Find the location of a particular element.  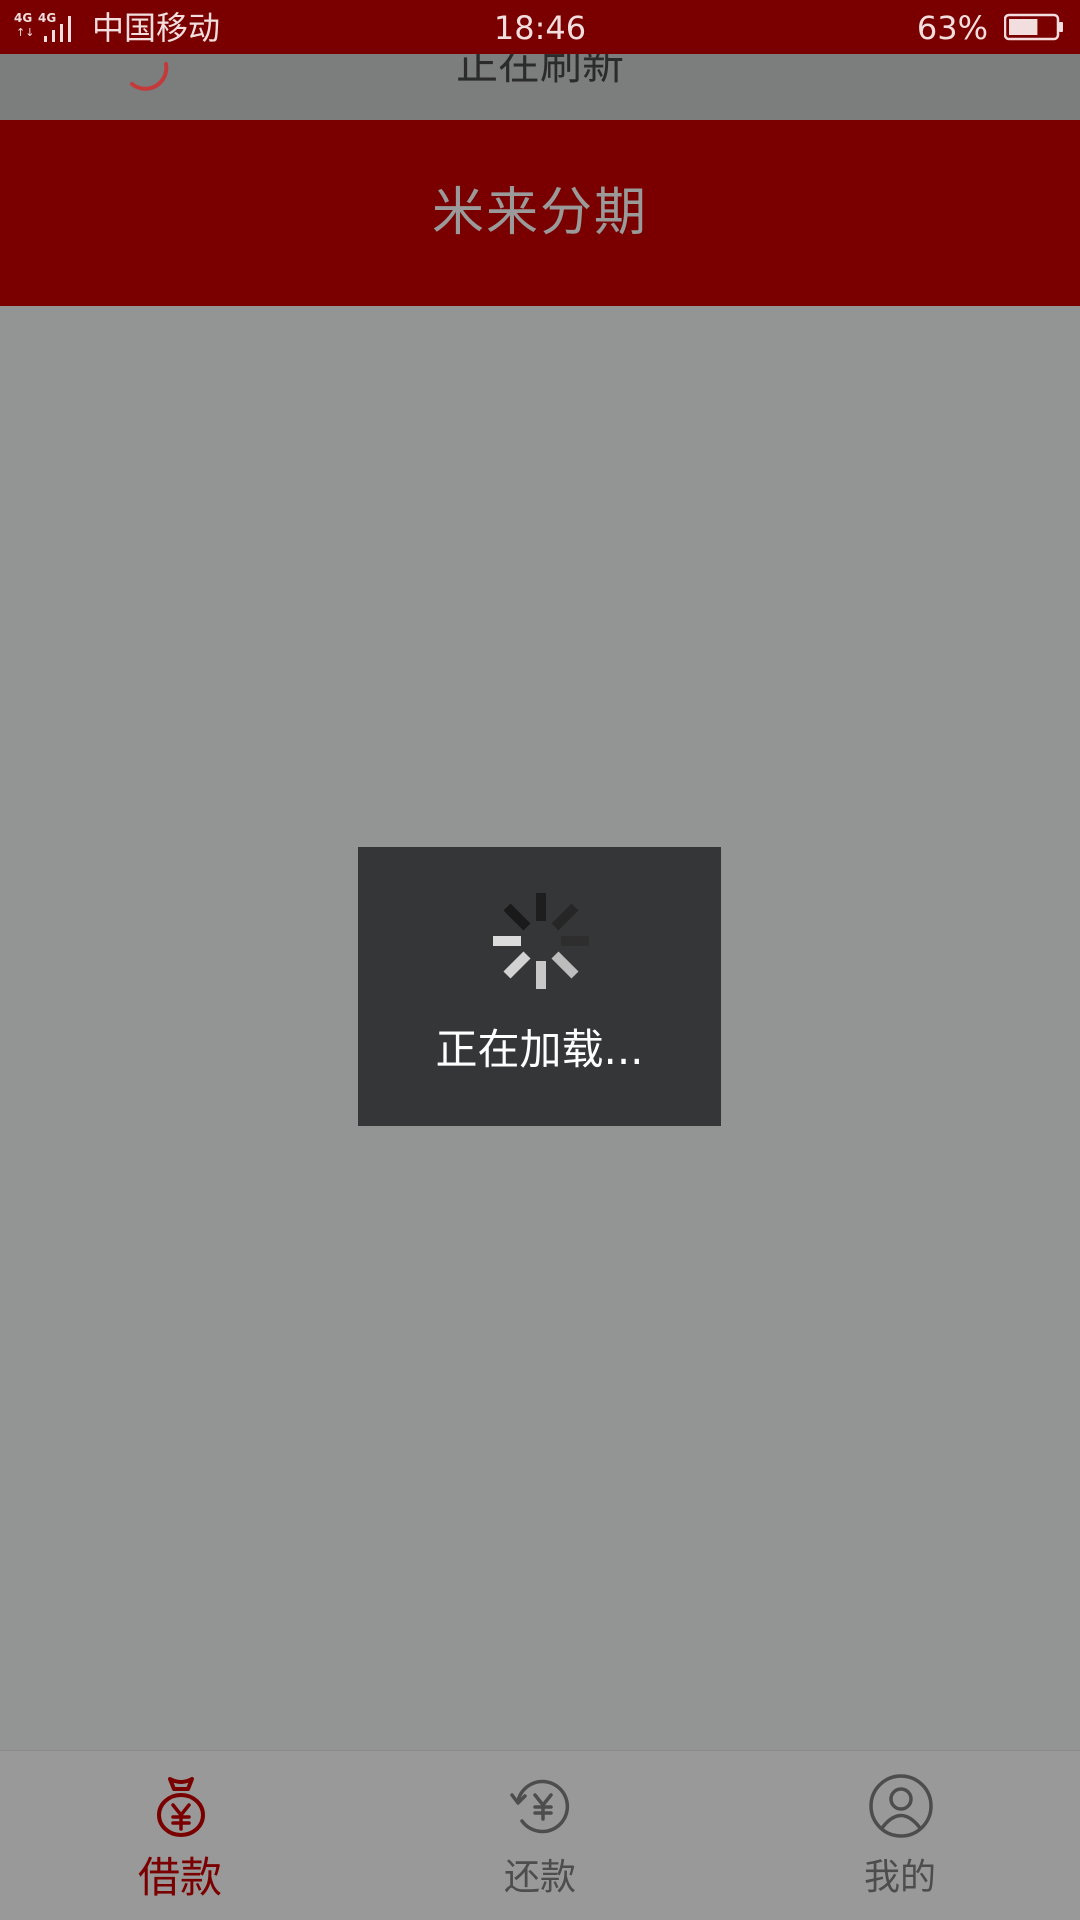

profile-icon is located at coordinates (901, 1806).